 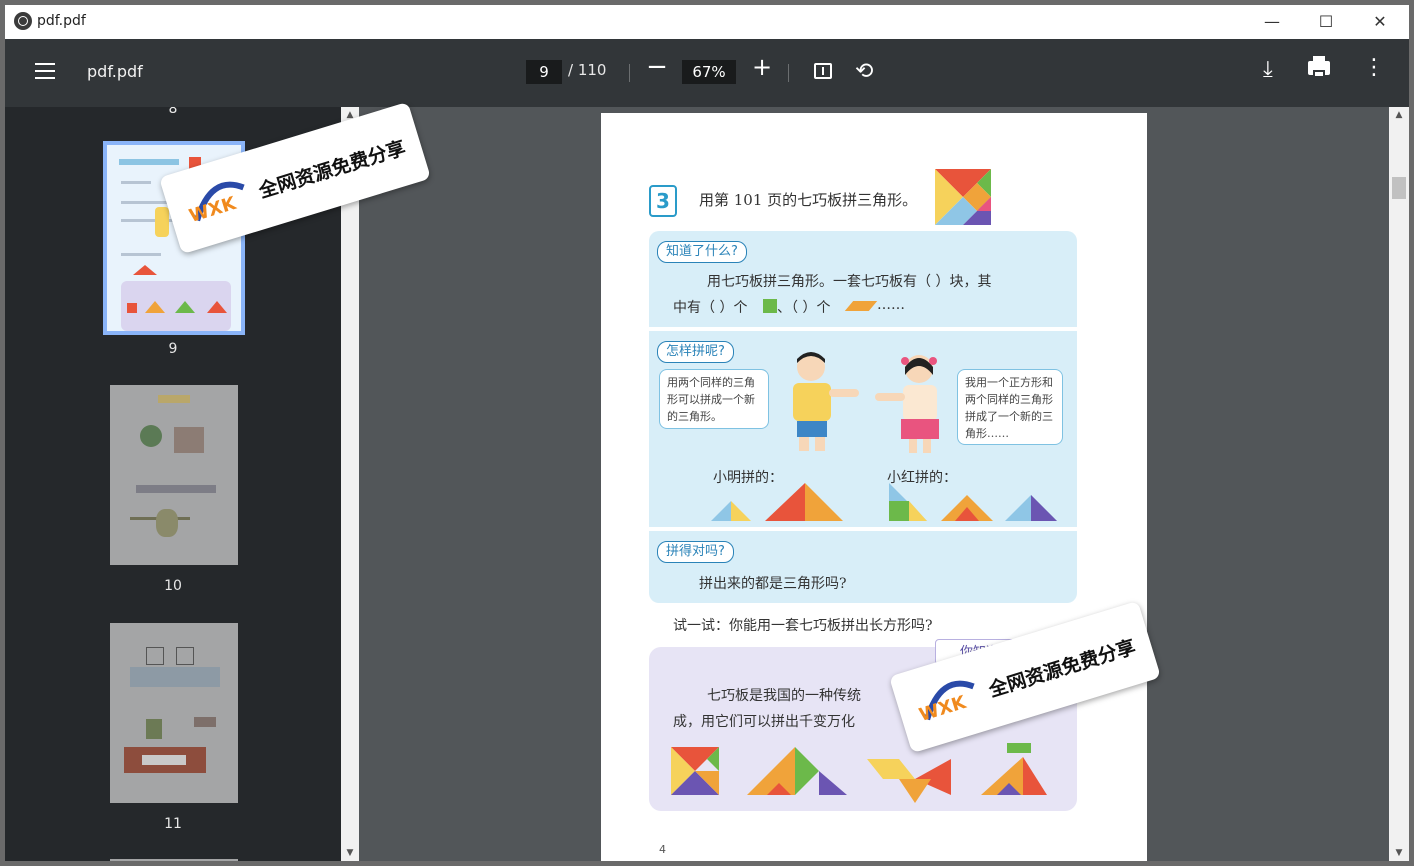 I want to click on boy-illustration-icon, so click(x=826, y=401).